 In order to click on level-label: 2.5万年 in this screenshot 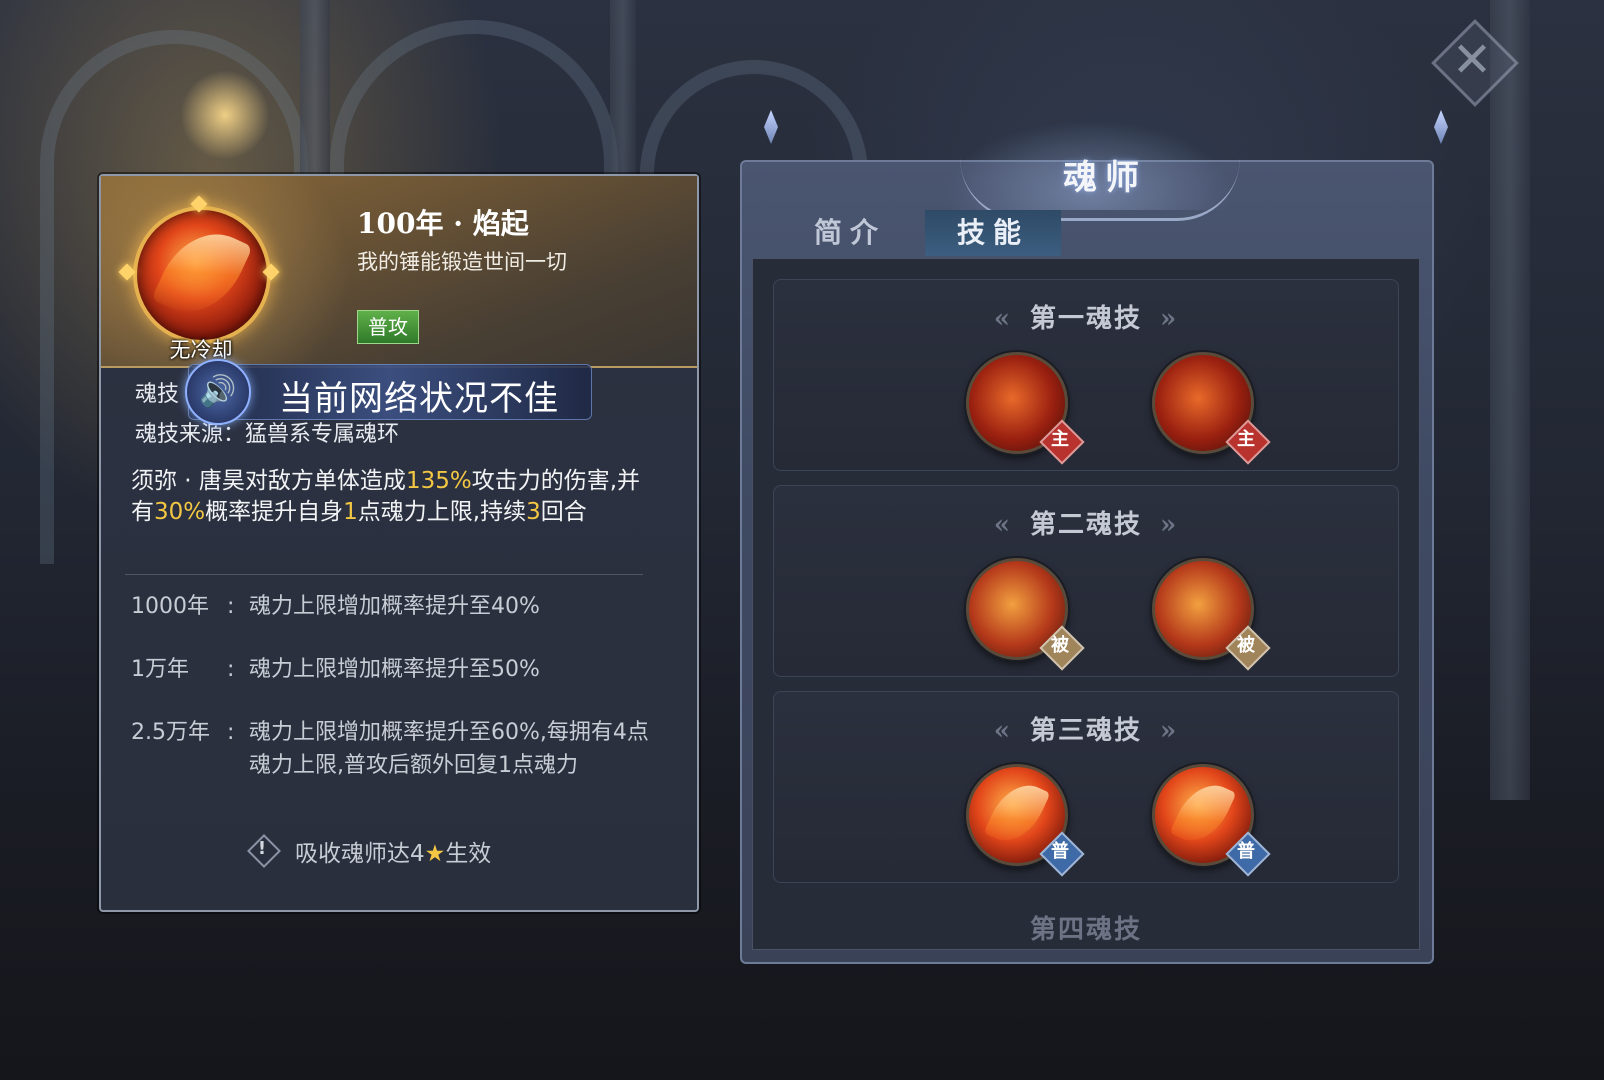, I will do `click(170, 732)`.